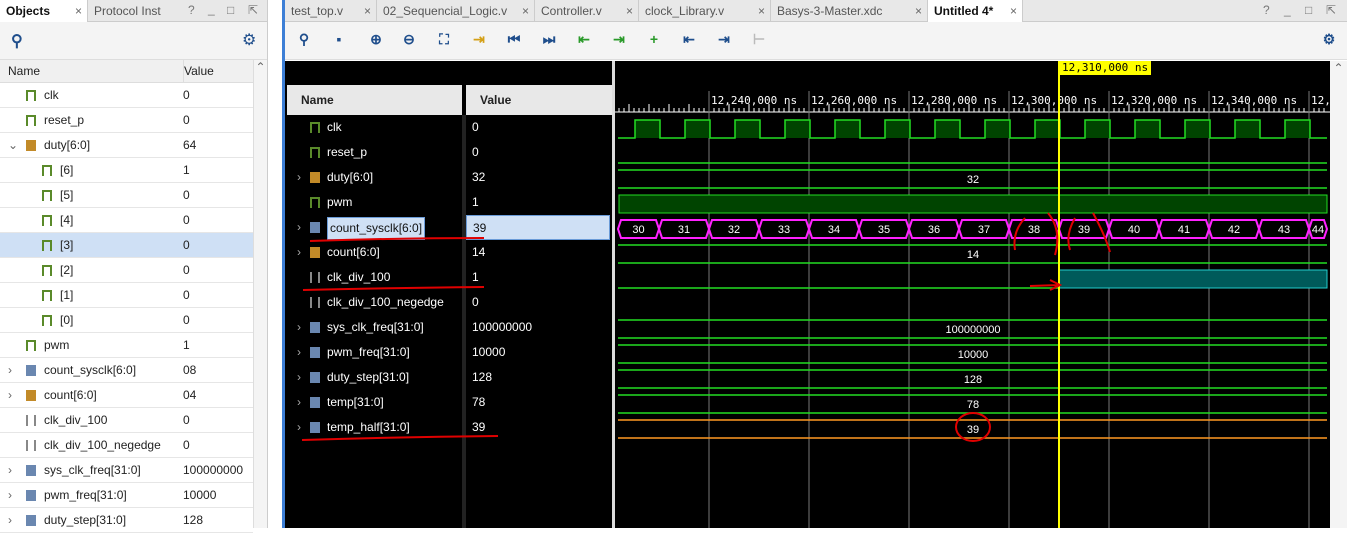  I want to click on object-row: [4] 0, so click(126, 220).